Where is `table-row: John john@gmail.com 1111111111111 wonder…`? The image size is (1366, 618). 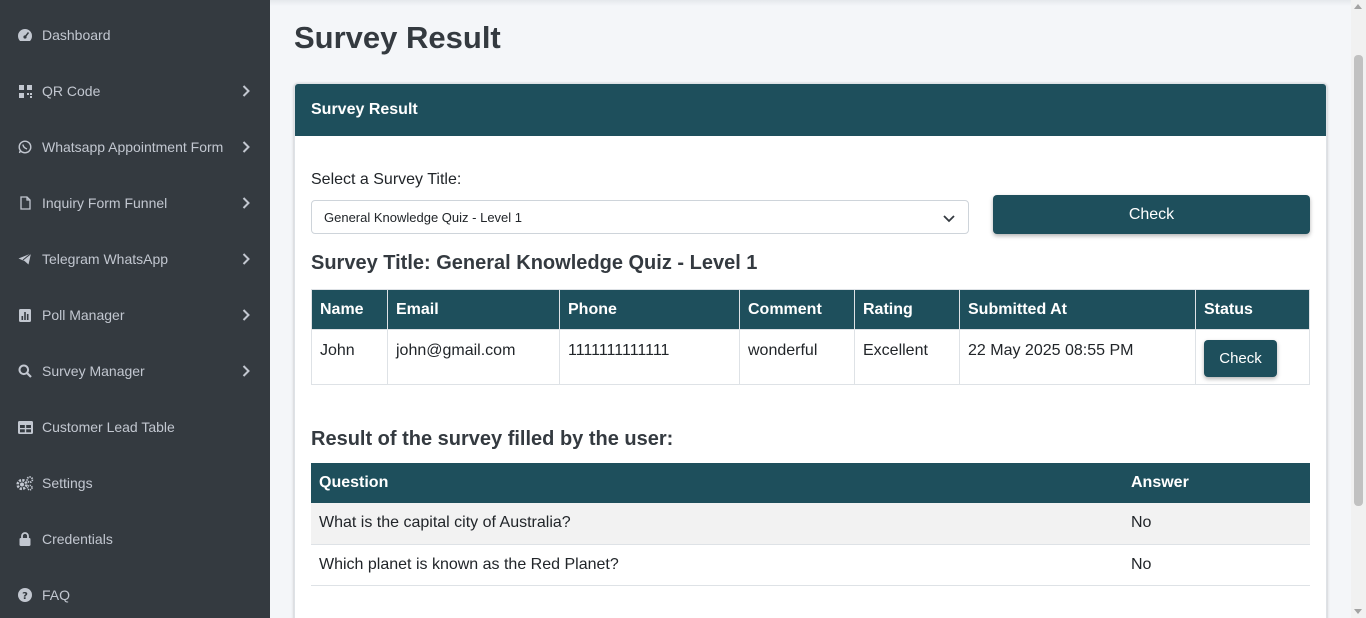
table-row: John john@gmail.com 1111111111111 wonder… is located at coordinates (810, 357).